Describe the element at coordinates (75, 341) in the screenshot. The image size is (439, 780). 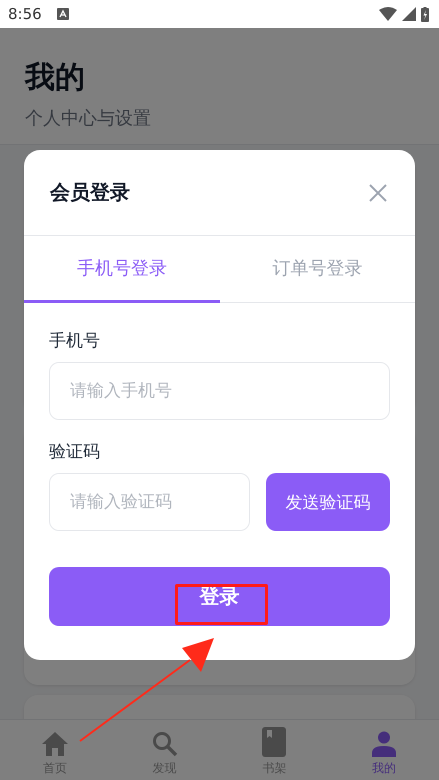
I see `field-label: 手机号` at that location.